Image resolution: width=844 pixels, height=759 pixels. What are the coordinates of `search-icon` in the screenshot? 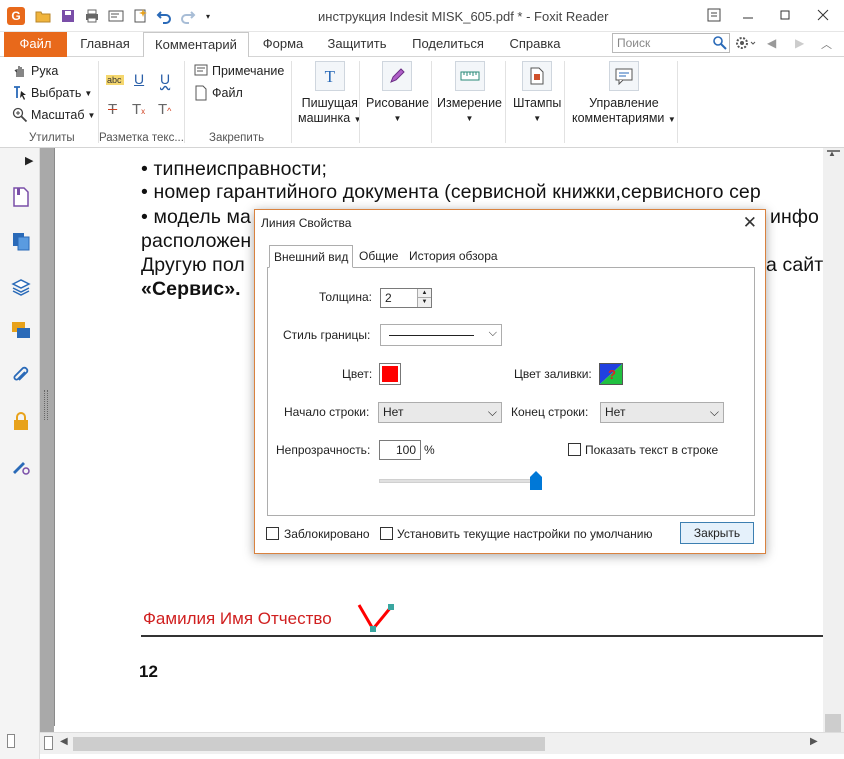 It's located at (720, 44).